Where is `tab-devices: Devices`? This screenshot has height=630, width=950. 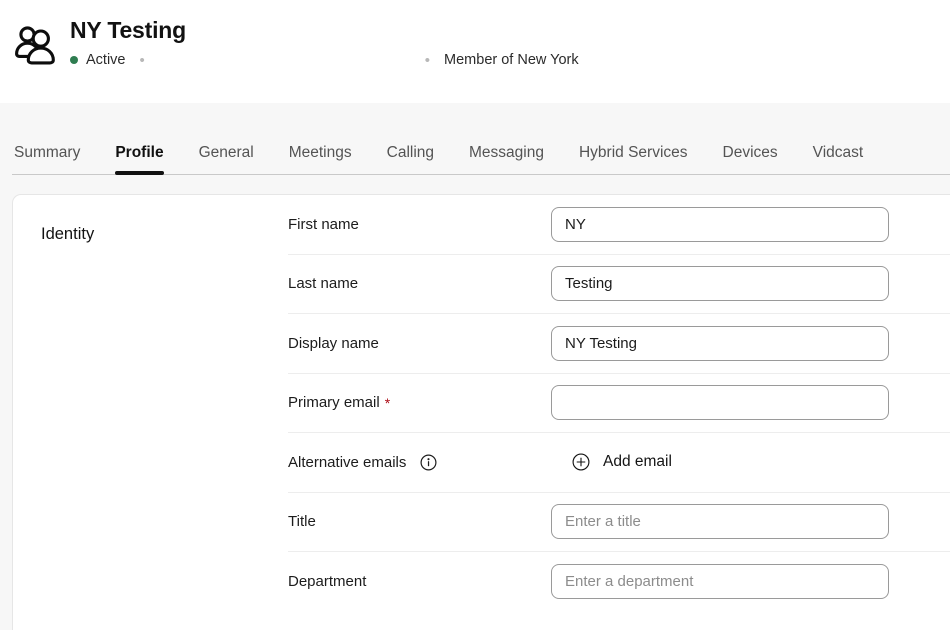
tab-devices: Devices is located at coordinates (750, 159).